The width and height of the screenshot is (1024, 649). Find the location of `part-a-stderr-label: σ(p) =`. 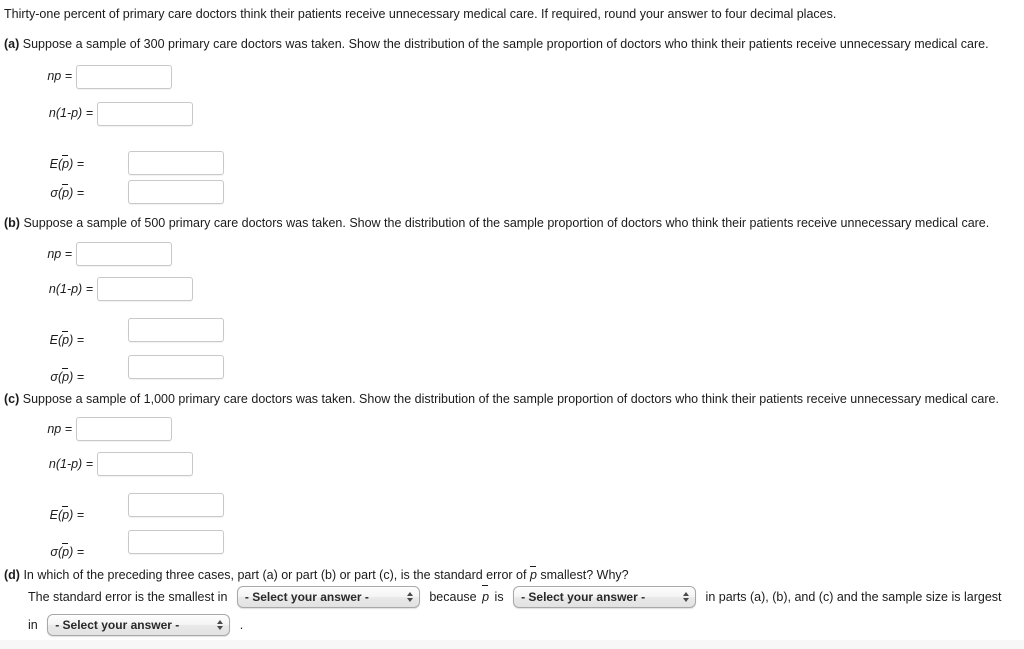

part-a-stderr-label: σ(p) = is located at coordinates (67, 192).